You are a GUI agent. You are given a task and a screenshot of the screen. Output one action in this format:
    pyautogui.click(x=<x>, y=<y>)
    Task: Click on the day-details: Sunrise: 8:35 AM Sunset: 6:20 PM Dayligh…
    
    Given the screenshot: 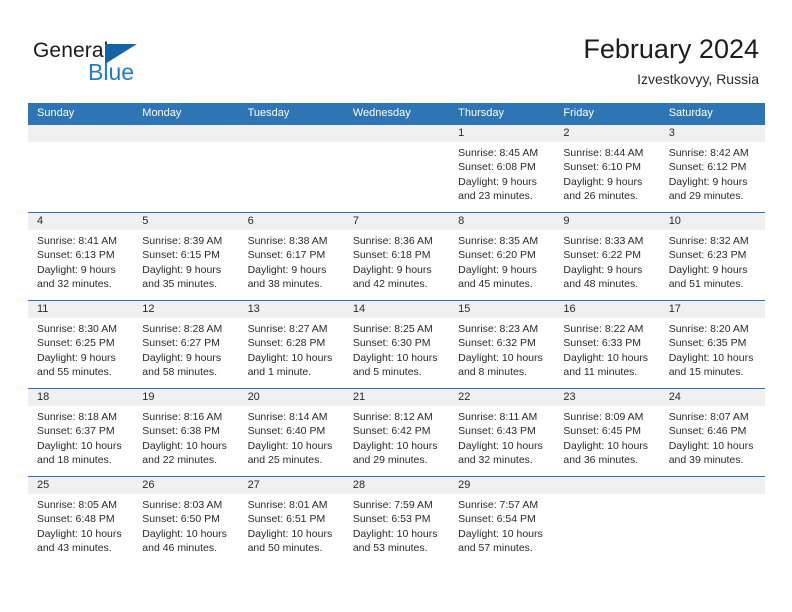 What is the action you would take?
    pyautogui.click(x=501, y=261)
    